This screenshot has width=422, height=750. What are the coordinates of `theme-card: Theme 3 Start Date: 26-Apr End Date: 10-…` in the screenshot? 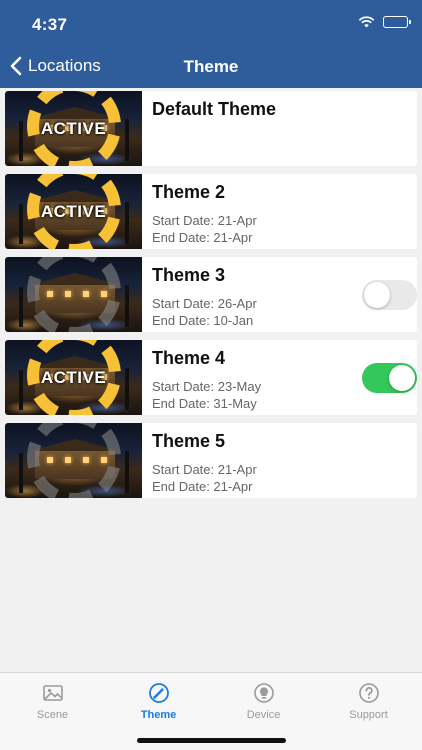 It's located at (211, 294).